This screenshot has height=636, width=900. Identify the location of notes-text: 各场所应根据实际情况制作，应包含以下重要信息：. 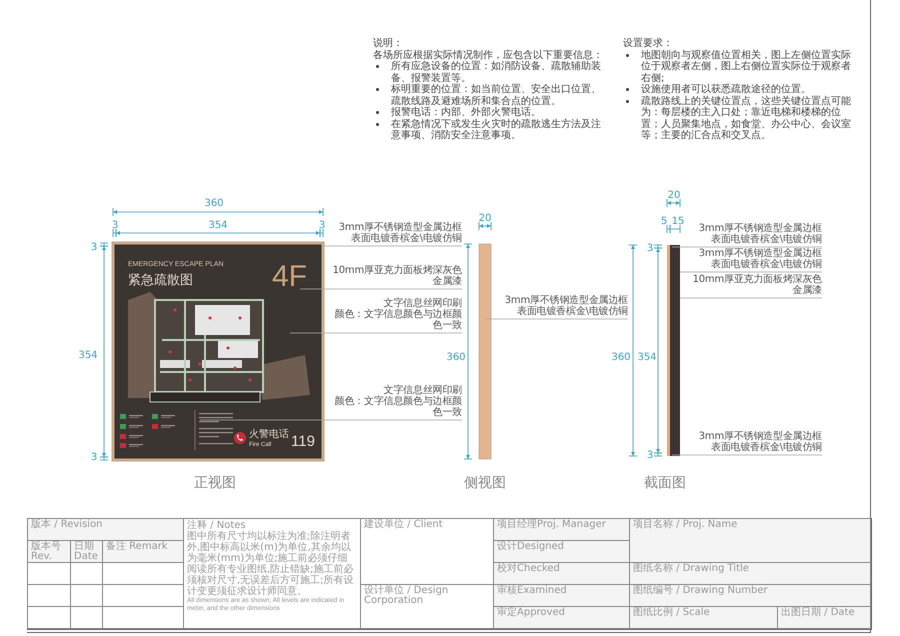
(488, 55).